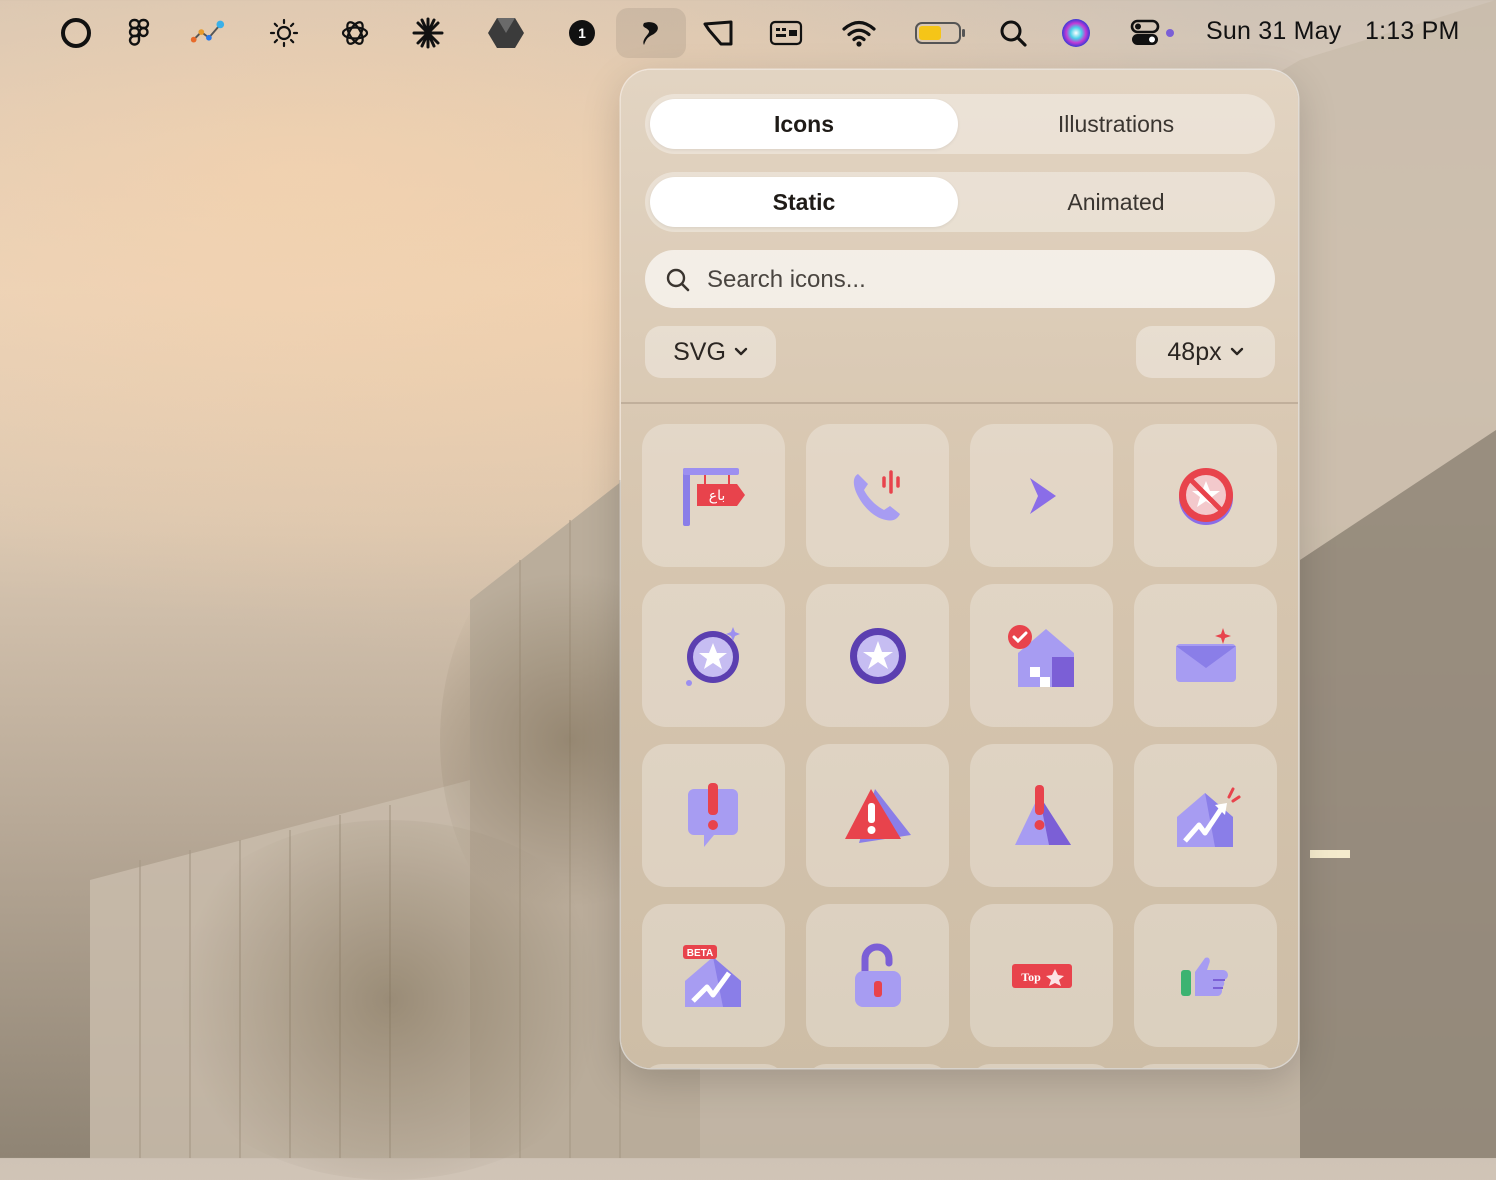  What do you see at coordinates (428, 33) in the screenshot?
I see `claude-icon` at bounding box center [428, 33].